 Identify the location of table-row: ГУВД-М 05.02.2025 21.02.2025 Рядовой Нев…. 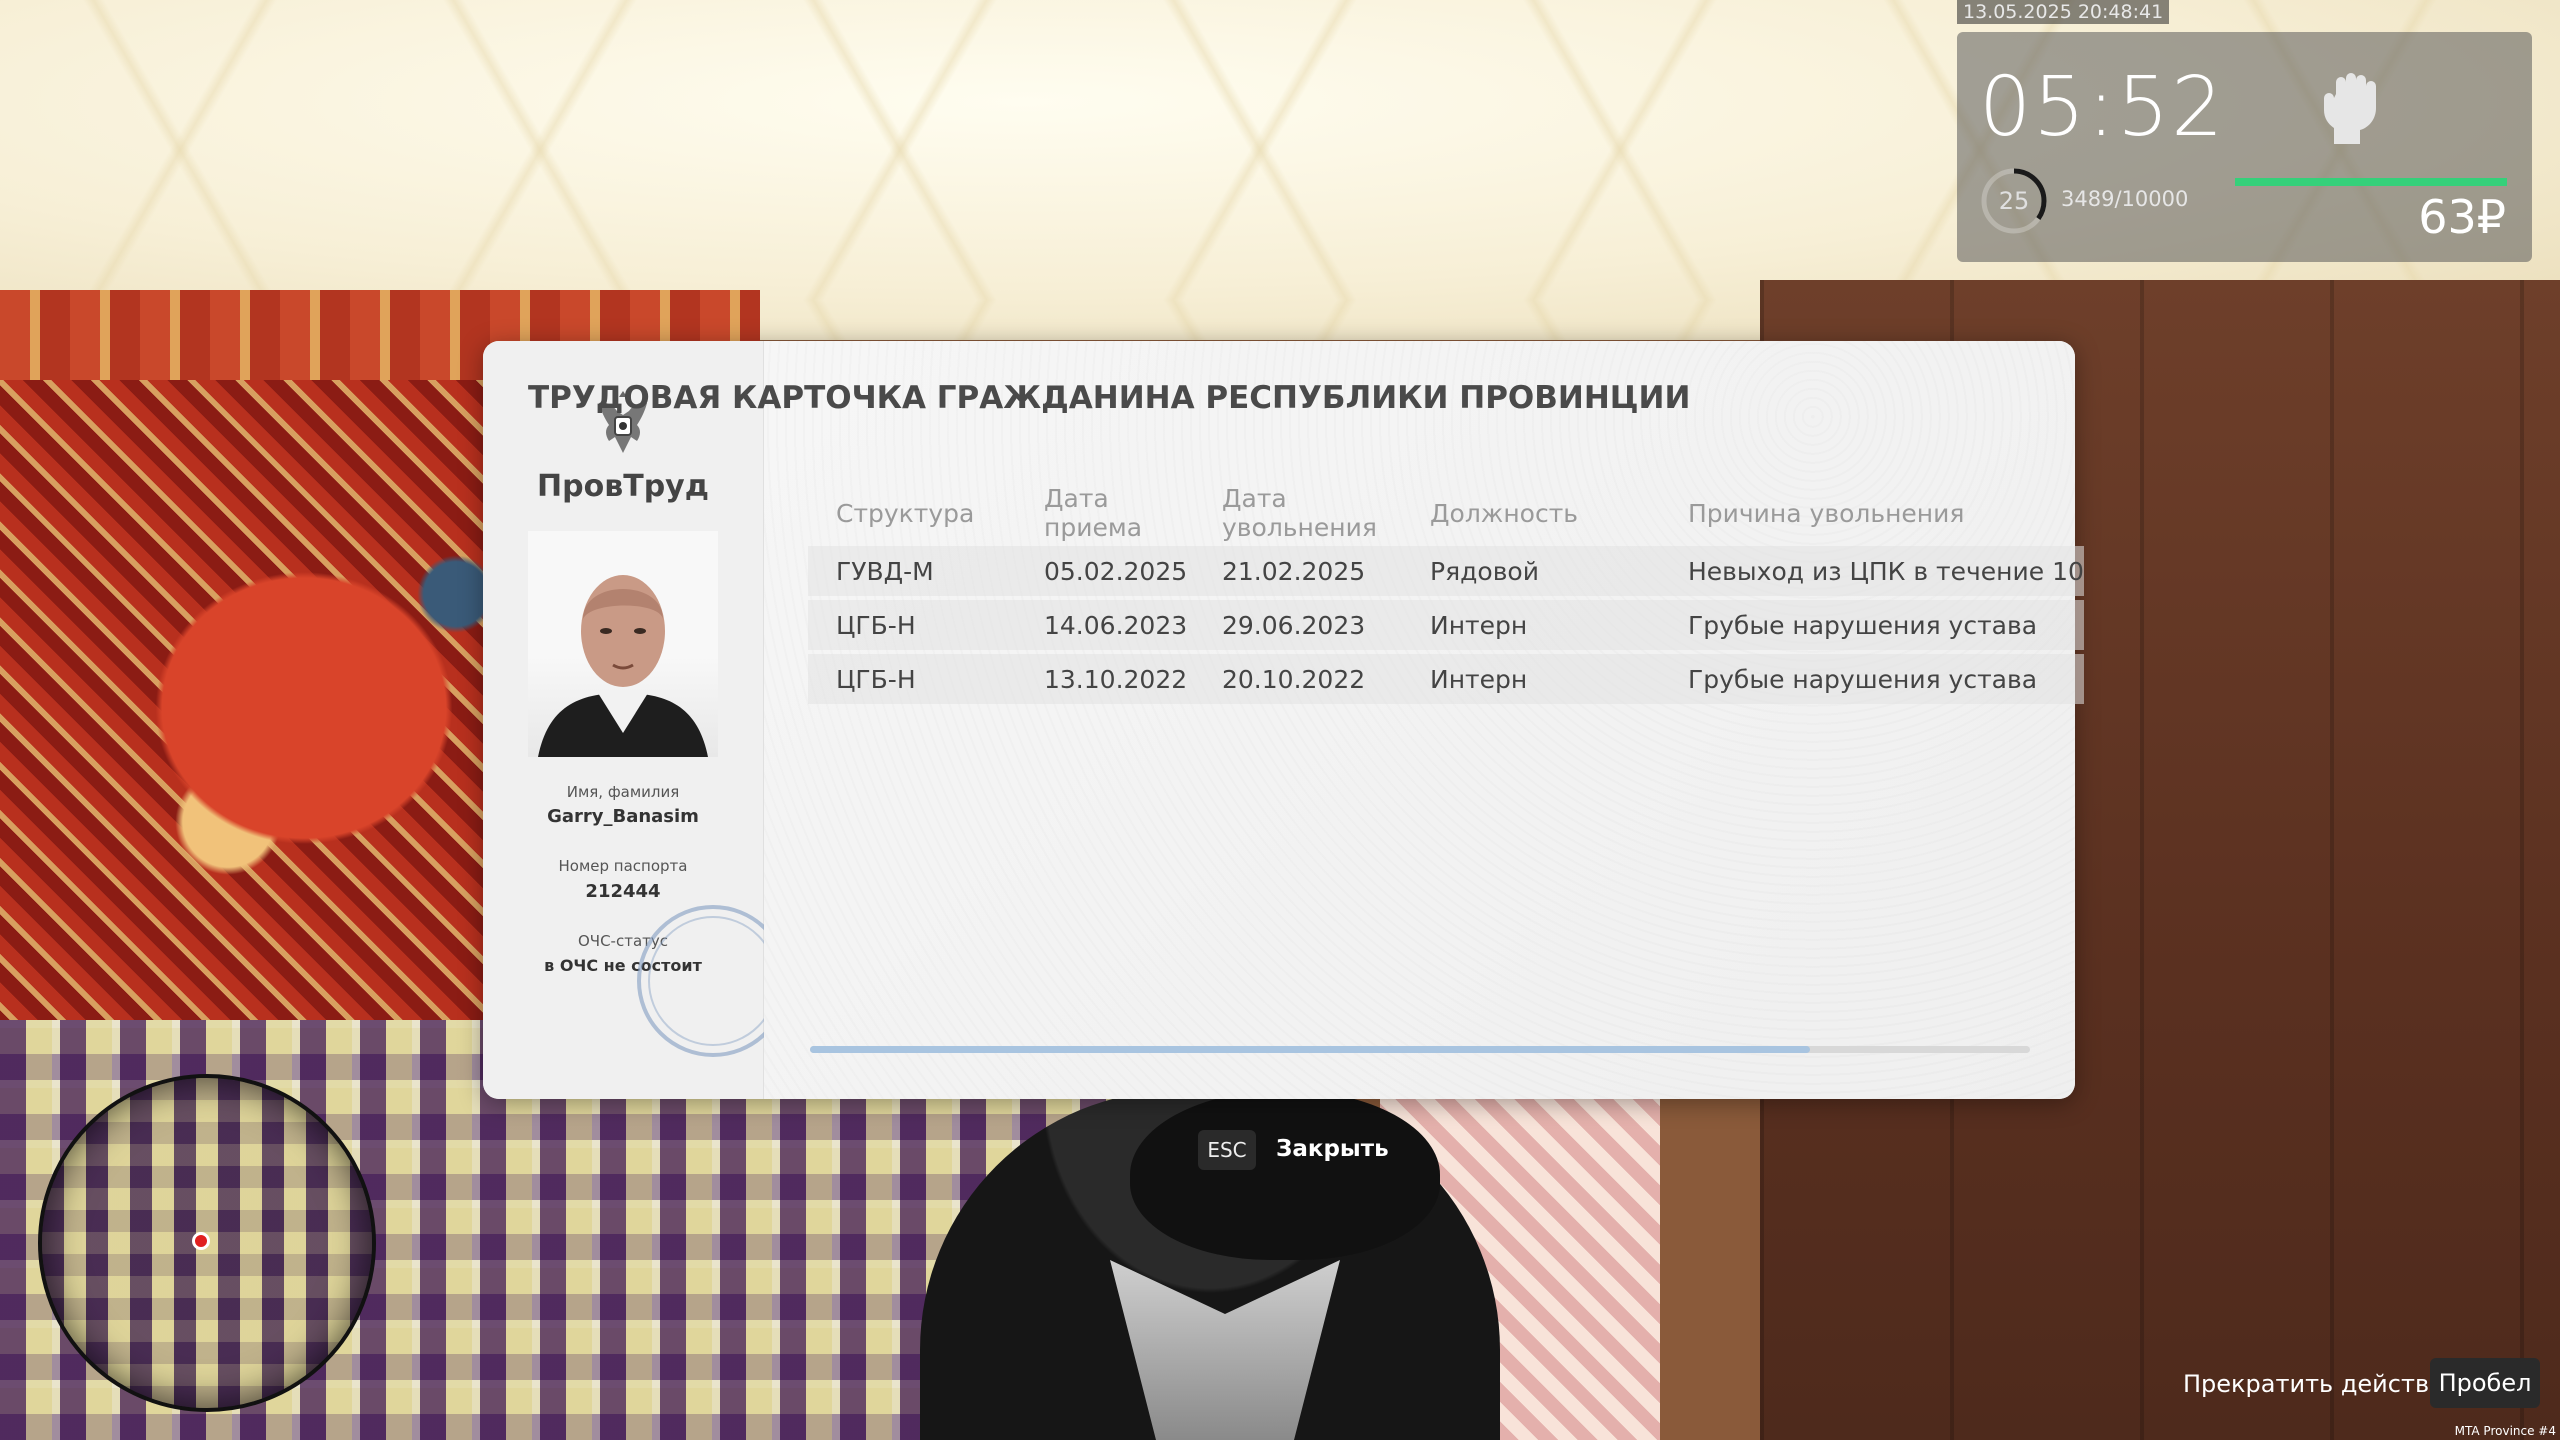
(1446, 571).